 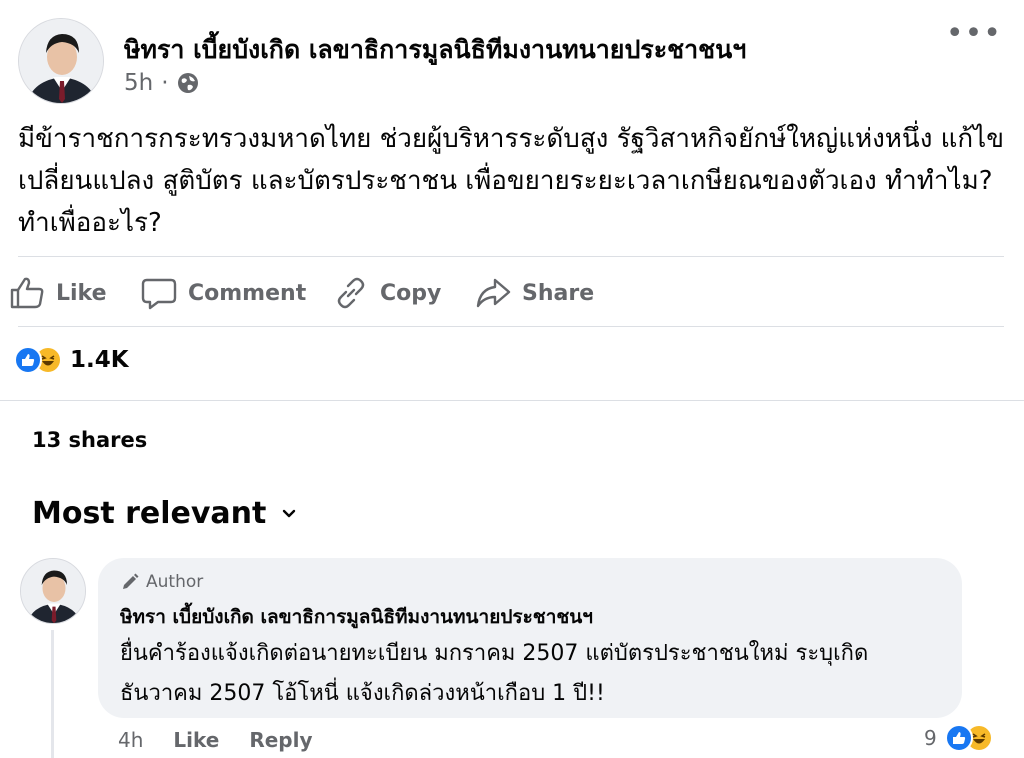 What do you see at coordinates (511, 326) in the screenshot?
I see `divider-bottom` at bounding box center [511, 326].